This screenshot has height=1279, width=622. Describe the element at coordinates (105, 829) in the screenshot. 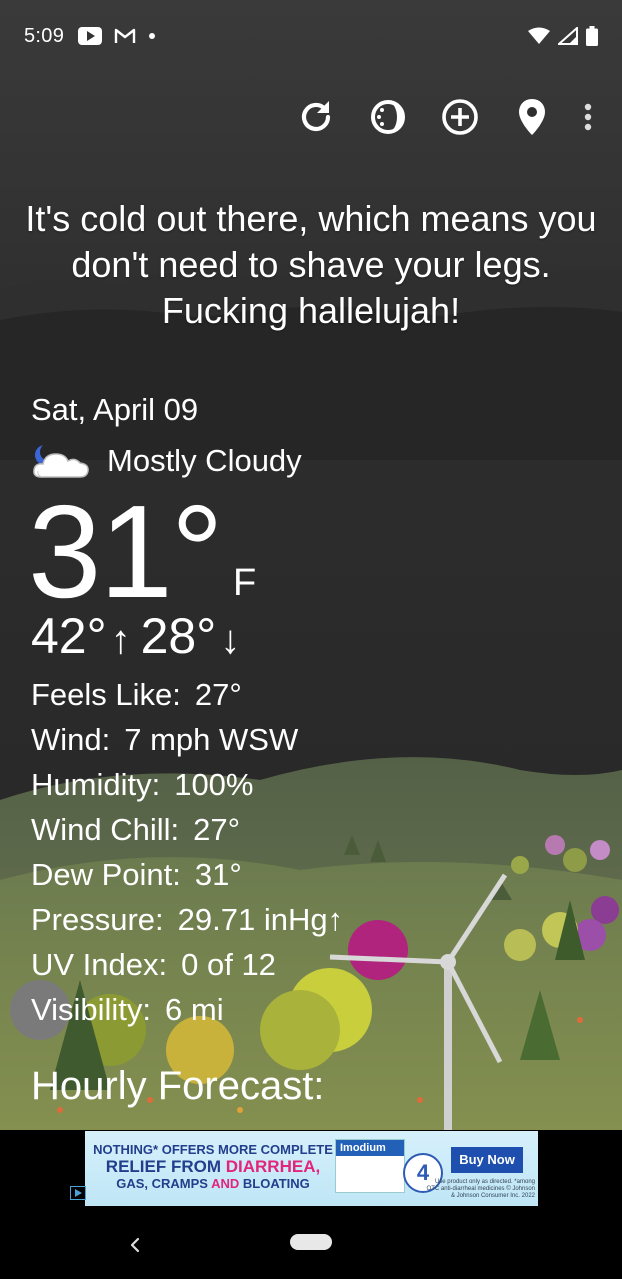

I see `stat-label: Wind Chill:` at that location.